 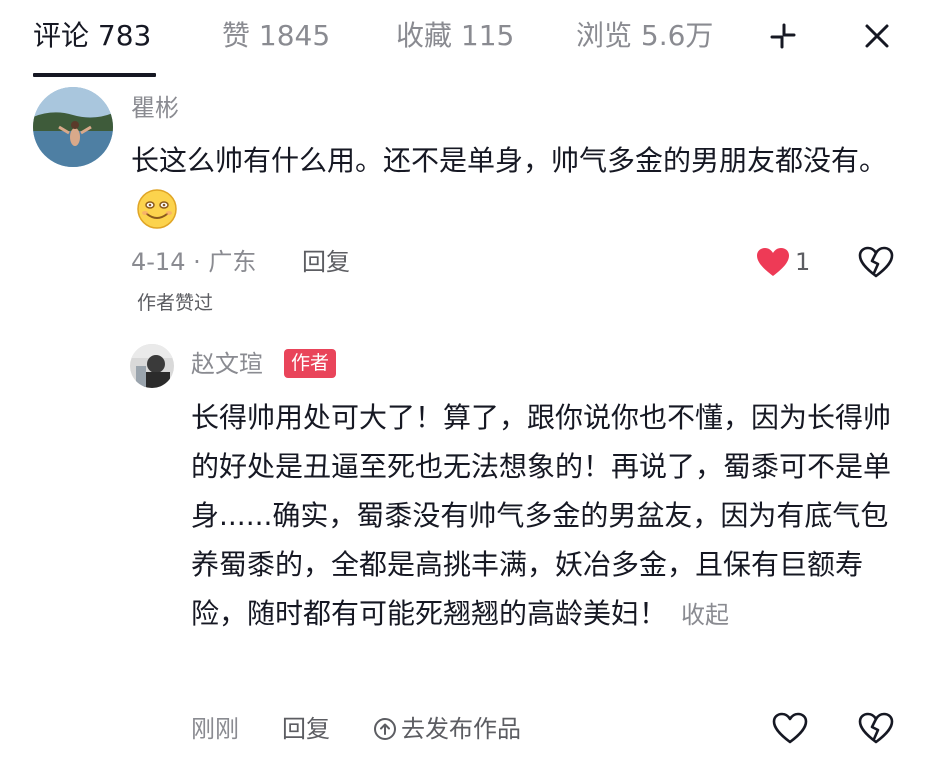 I want to click on go-publish-link: 去发布作品, so click(x=447, y=729).